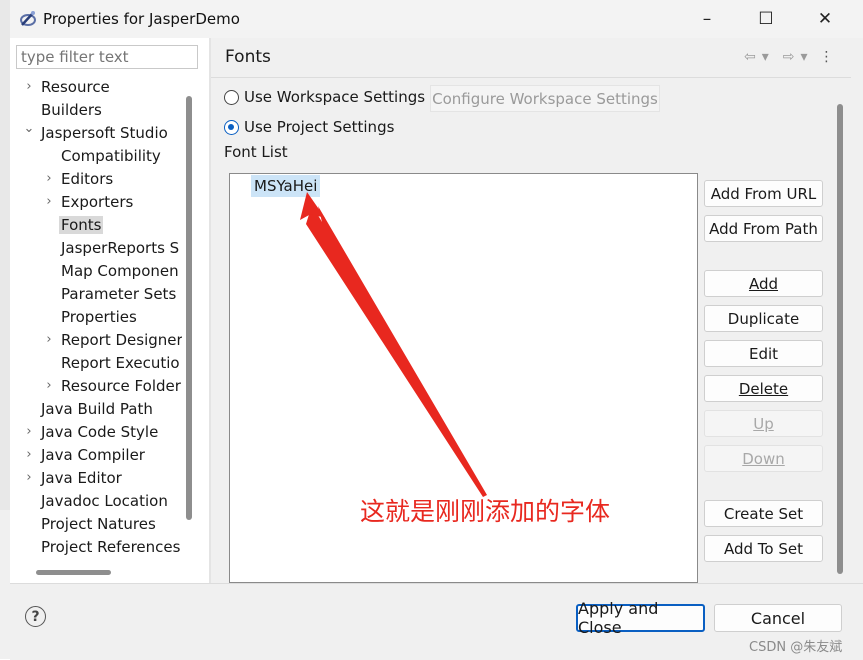  What do you see at coordinates (334, 97) in the screenshot?
I see `use-workspace-label: Use Workspace Settings` at bounding box center [334, 97].